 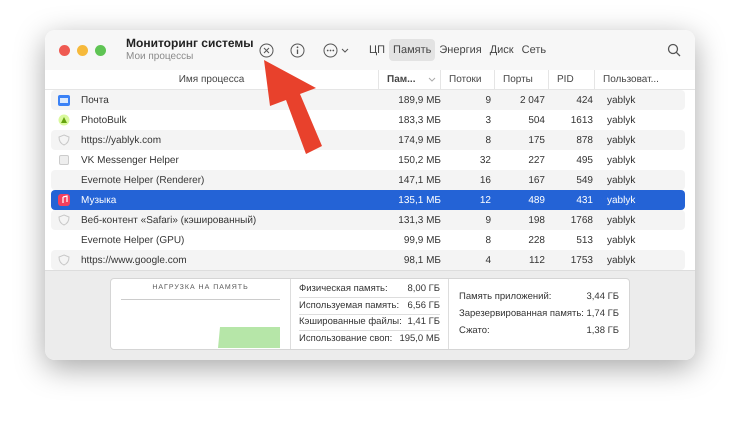 What do you see at coordinates (350, 322) in the screenshot?
I see `stat-label: Кэшированные файлы:` at bounding box center [350, 322].